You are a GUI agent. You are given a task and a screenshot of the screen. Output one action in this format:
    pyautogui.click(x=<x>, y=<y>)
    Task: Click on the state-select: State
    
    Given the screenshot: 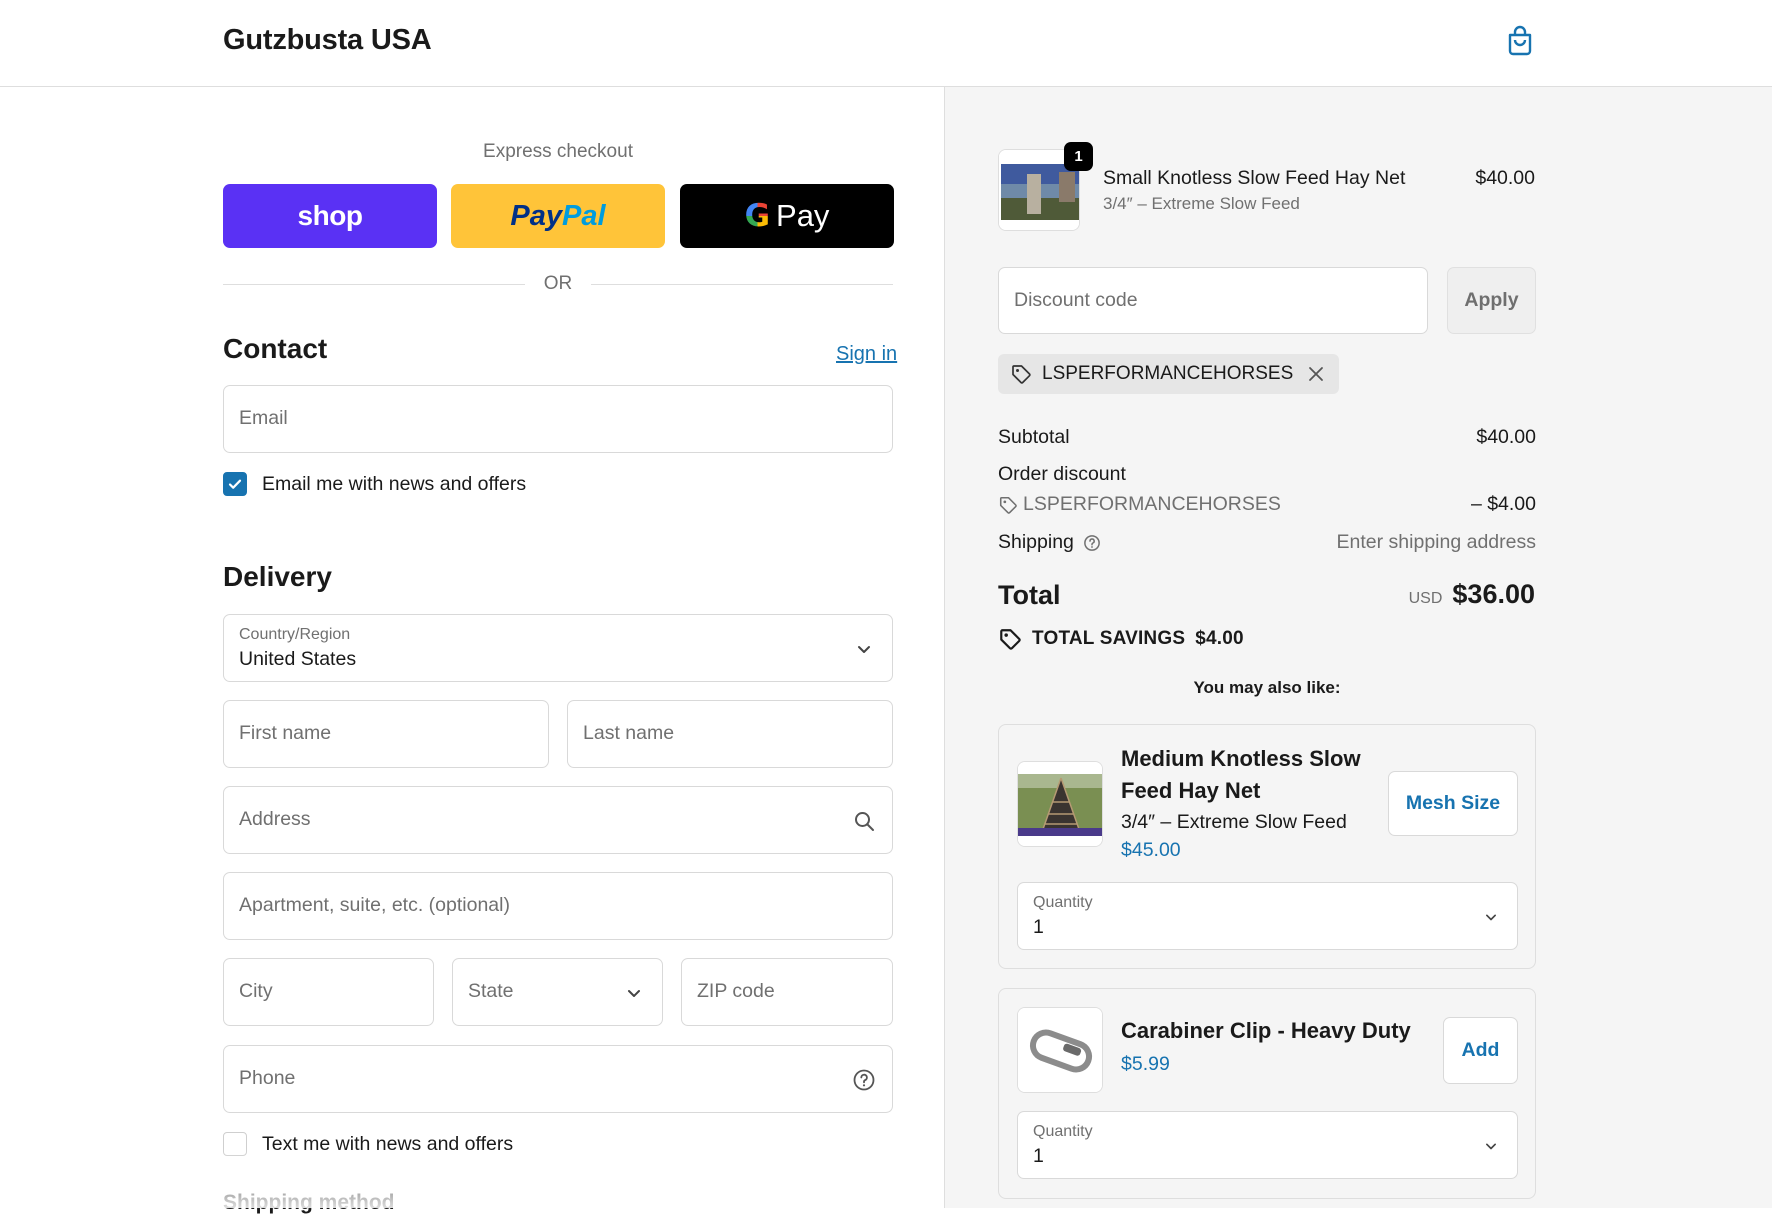 What is the action you would take?
    pyautogui.click(x=557, y=992)
    